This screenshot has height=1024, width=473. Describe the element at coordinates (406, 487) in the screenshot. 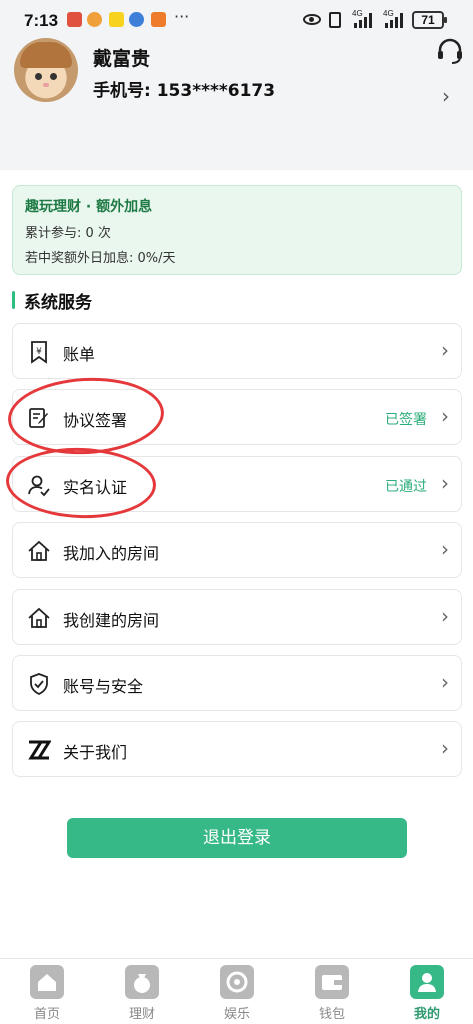

I see `menu-item-status: 已通过` at that location.